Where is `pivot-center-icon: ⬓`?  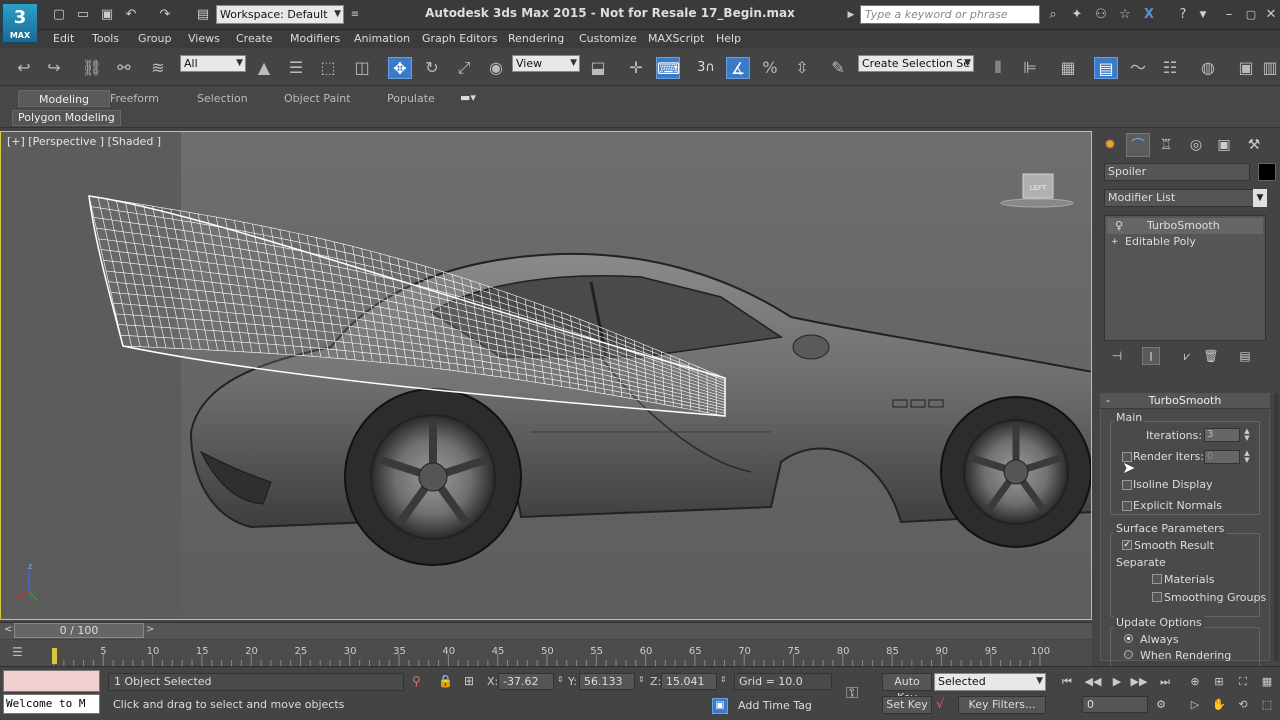 pivot-center-icon: ⬓ is located at coordinates (598, 68).